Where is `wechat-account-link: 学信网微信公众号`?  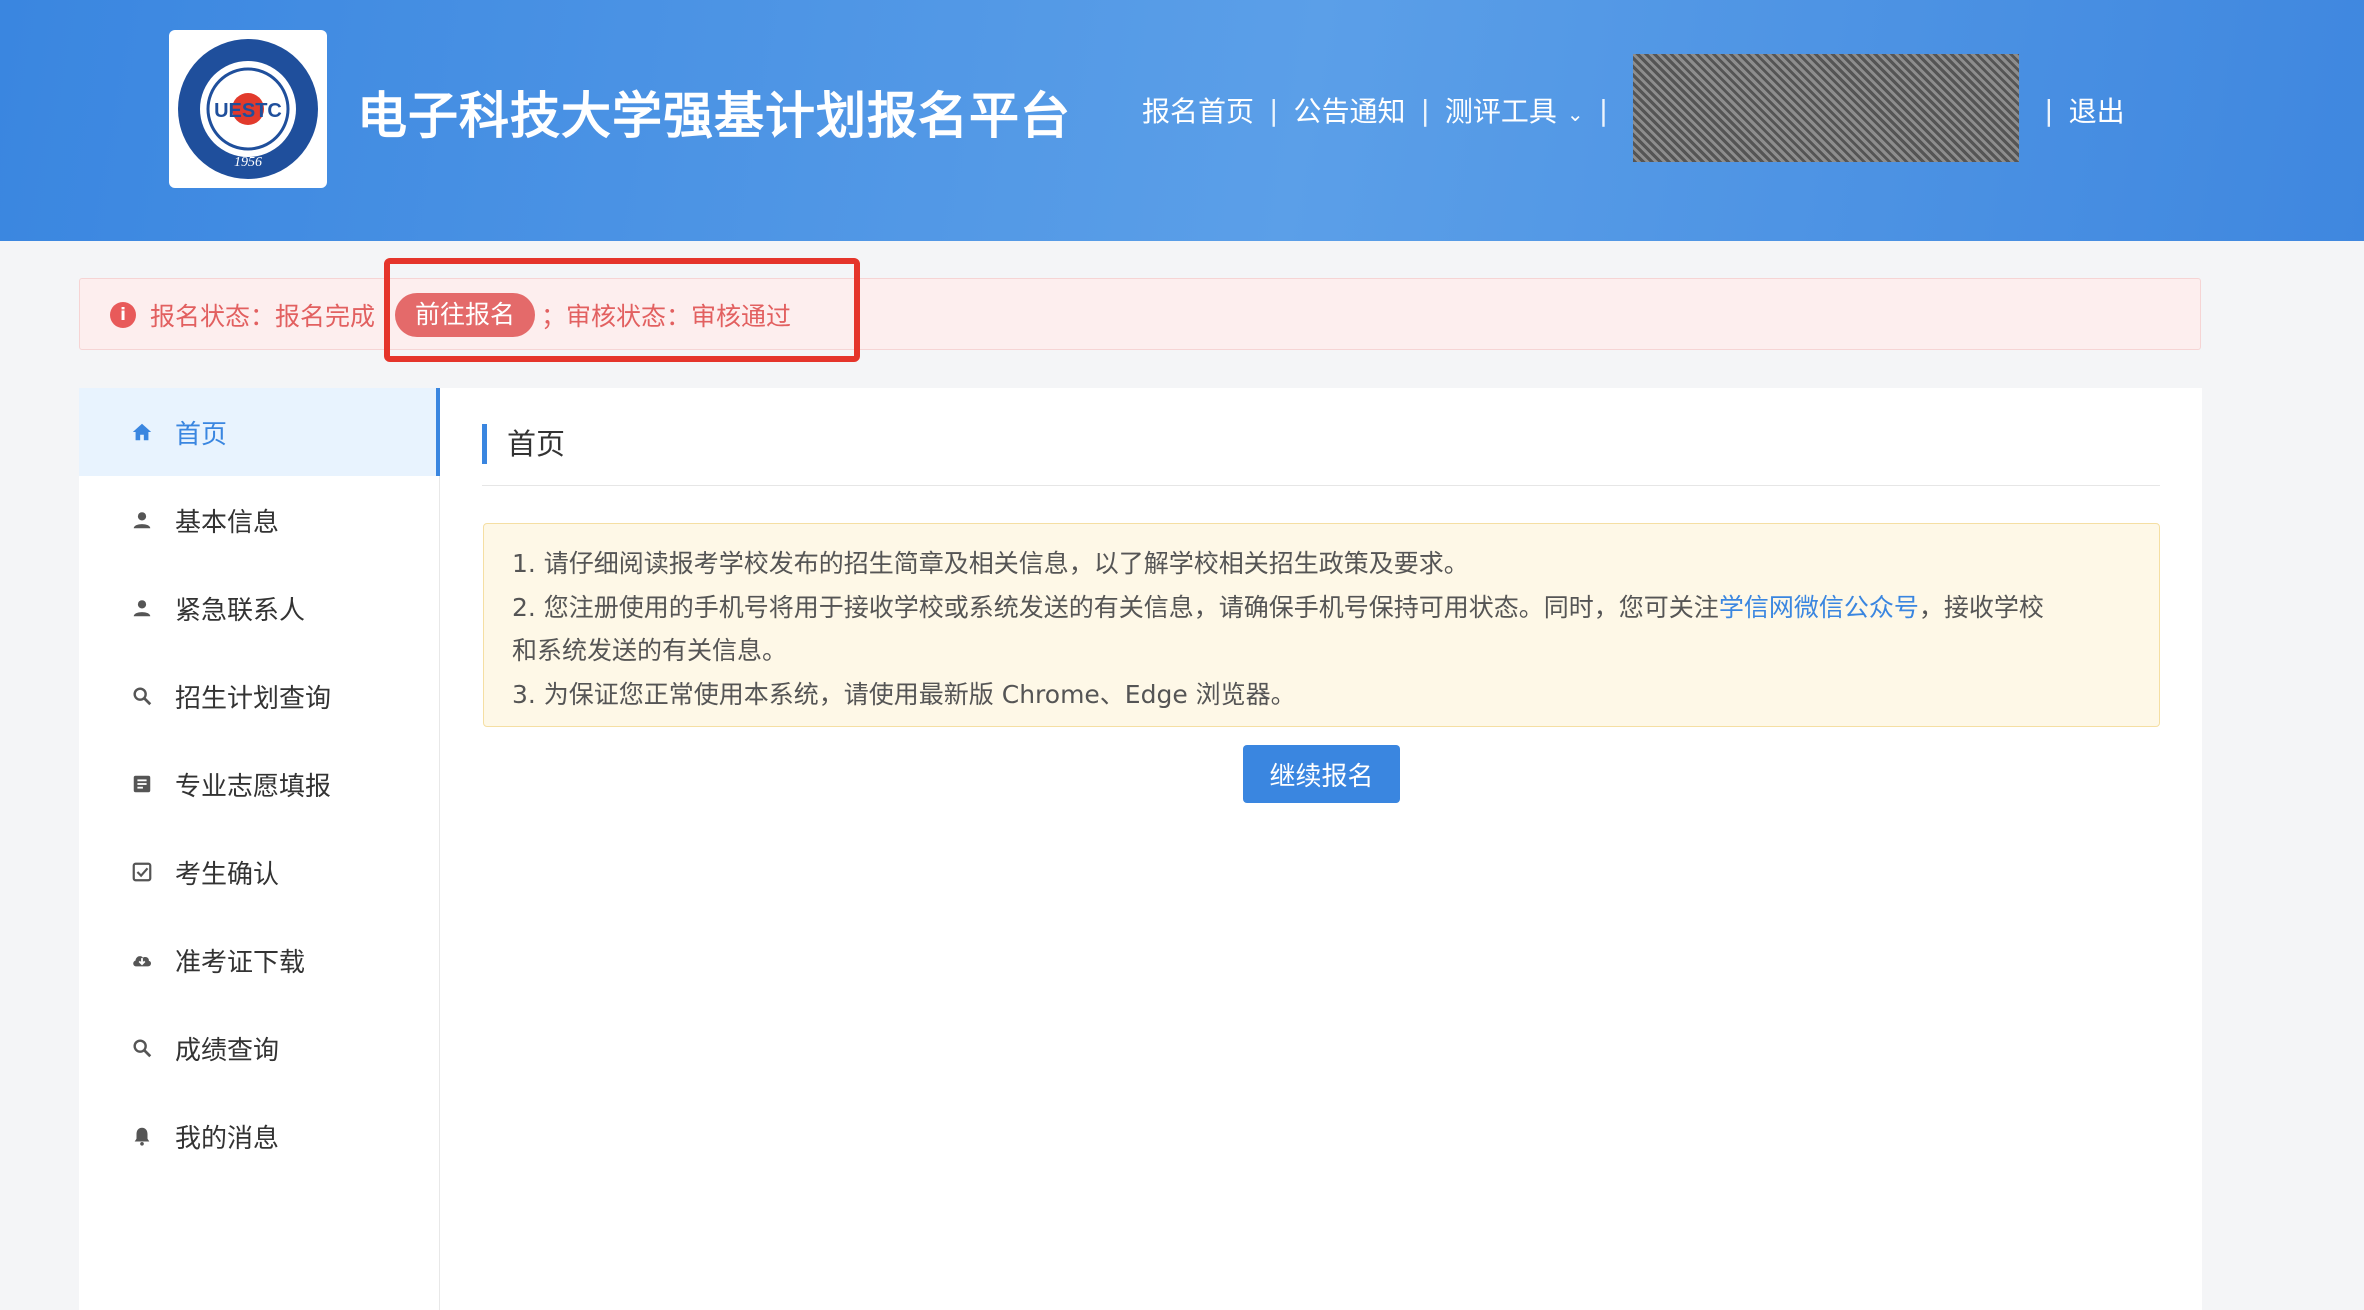 wechat-account-link: 学信网微信公众号 is located at coordinates (1819, 607).